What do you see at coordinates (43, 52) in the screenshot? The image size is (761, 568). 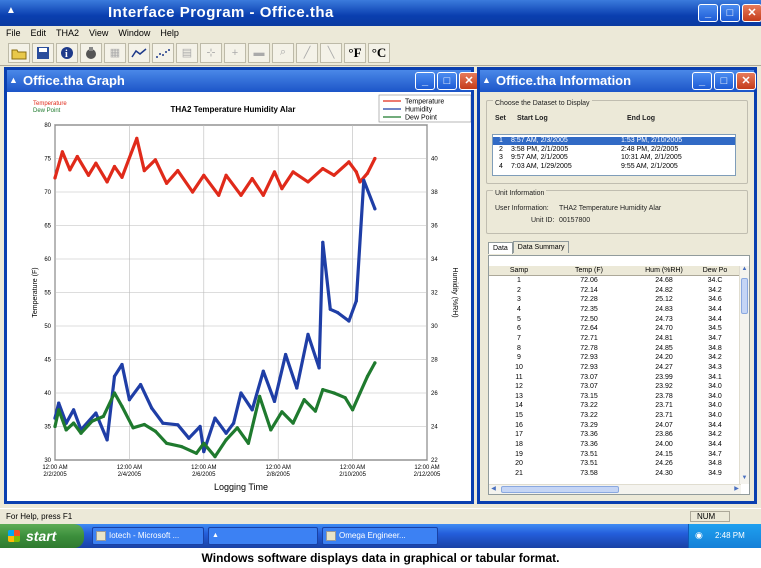 I see `save-icon` at bounding box center [43, 52].